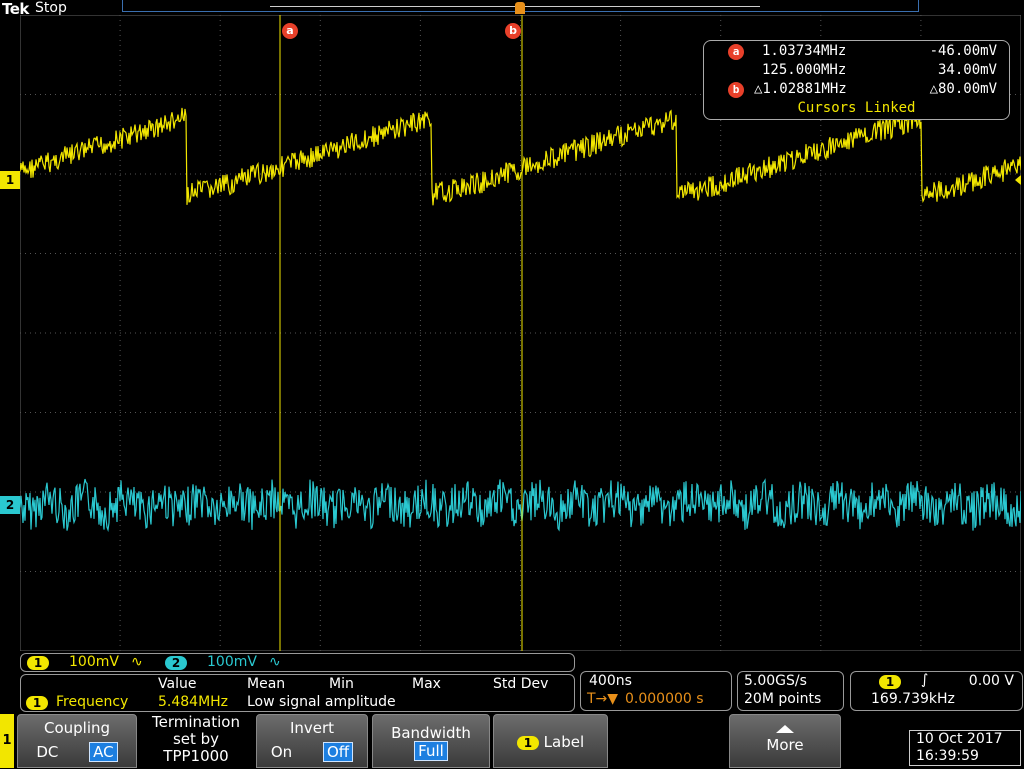  I want to click on meas-header-stddev: Std Dev, so click(521, 684).